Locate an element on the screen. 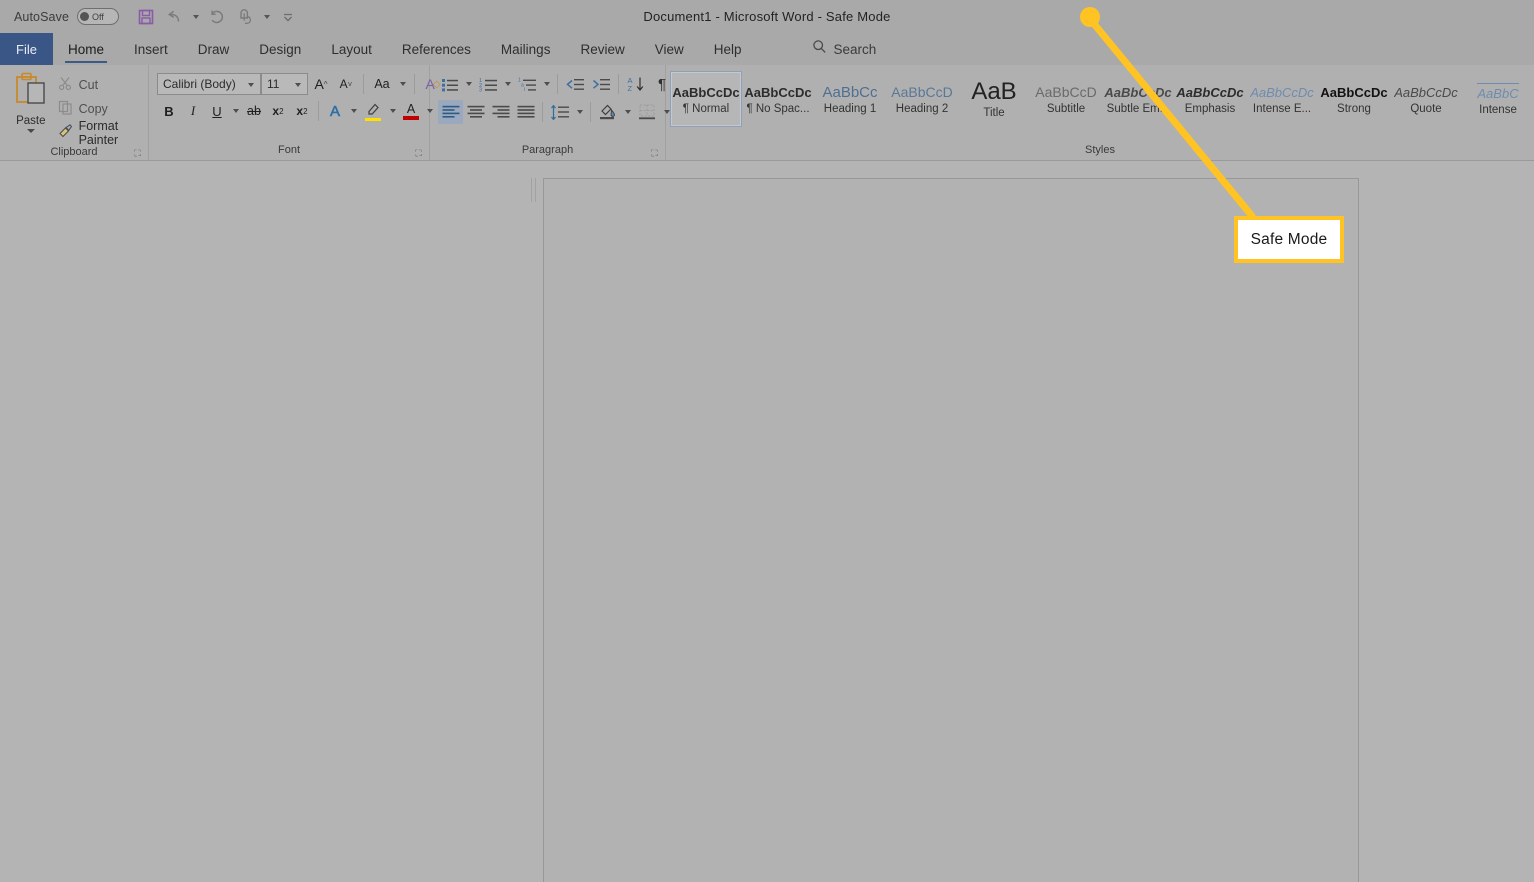 This screenshot has width=1534, height=882. italic-button: I is located at coordinates (193, 111).